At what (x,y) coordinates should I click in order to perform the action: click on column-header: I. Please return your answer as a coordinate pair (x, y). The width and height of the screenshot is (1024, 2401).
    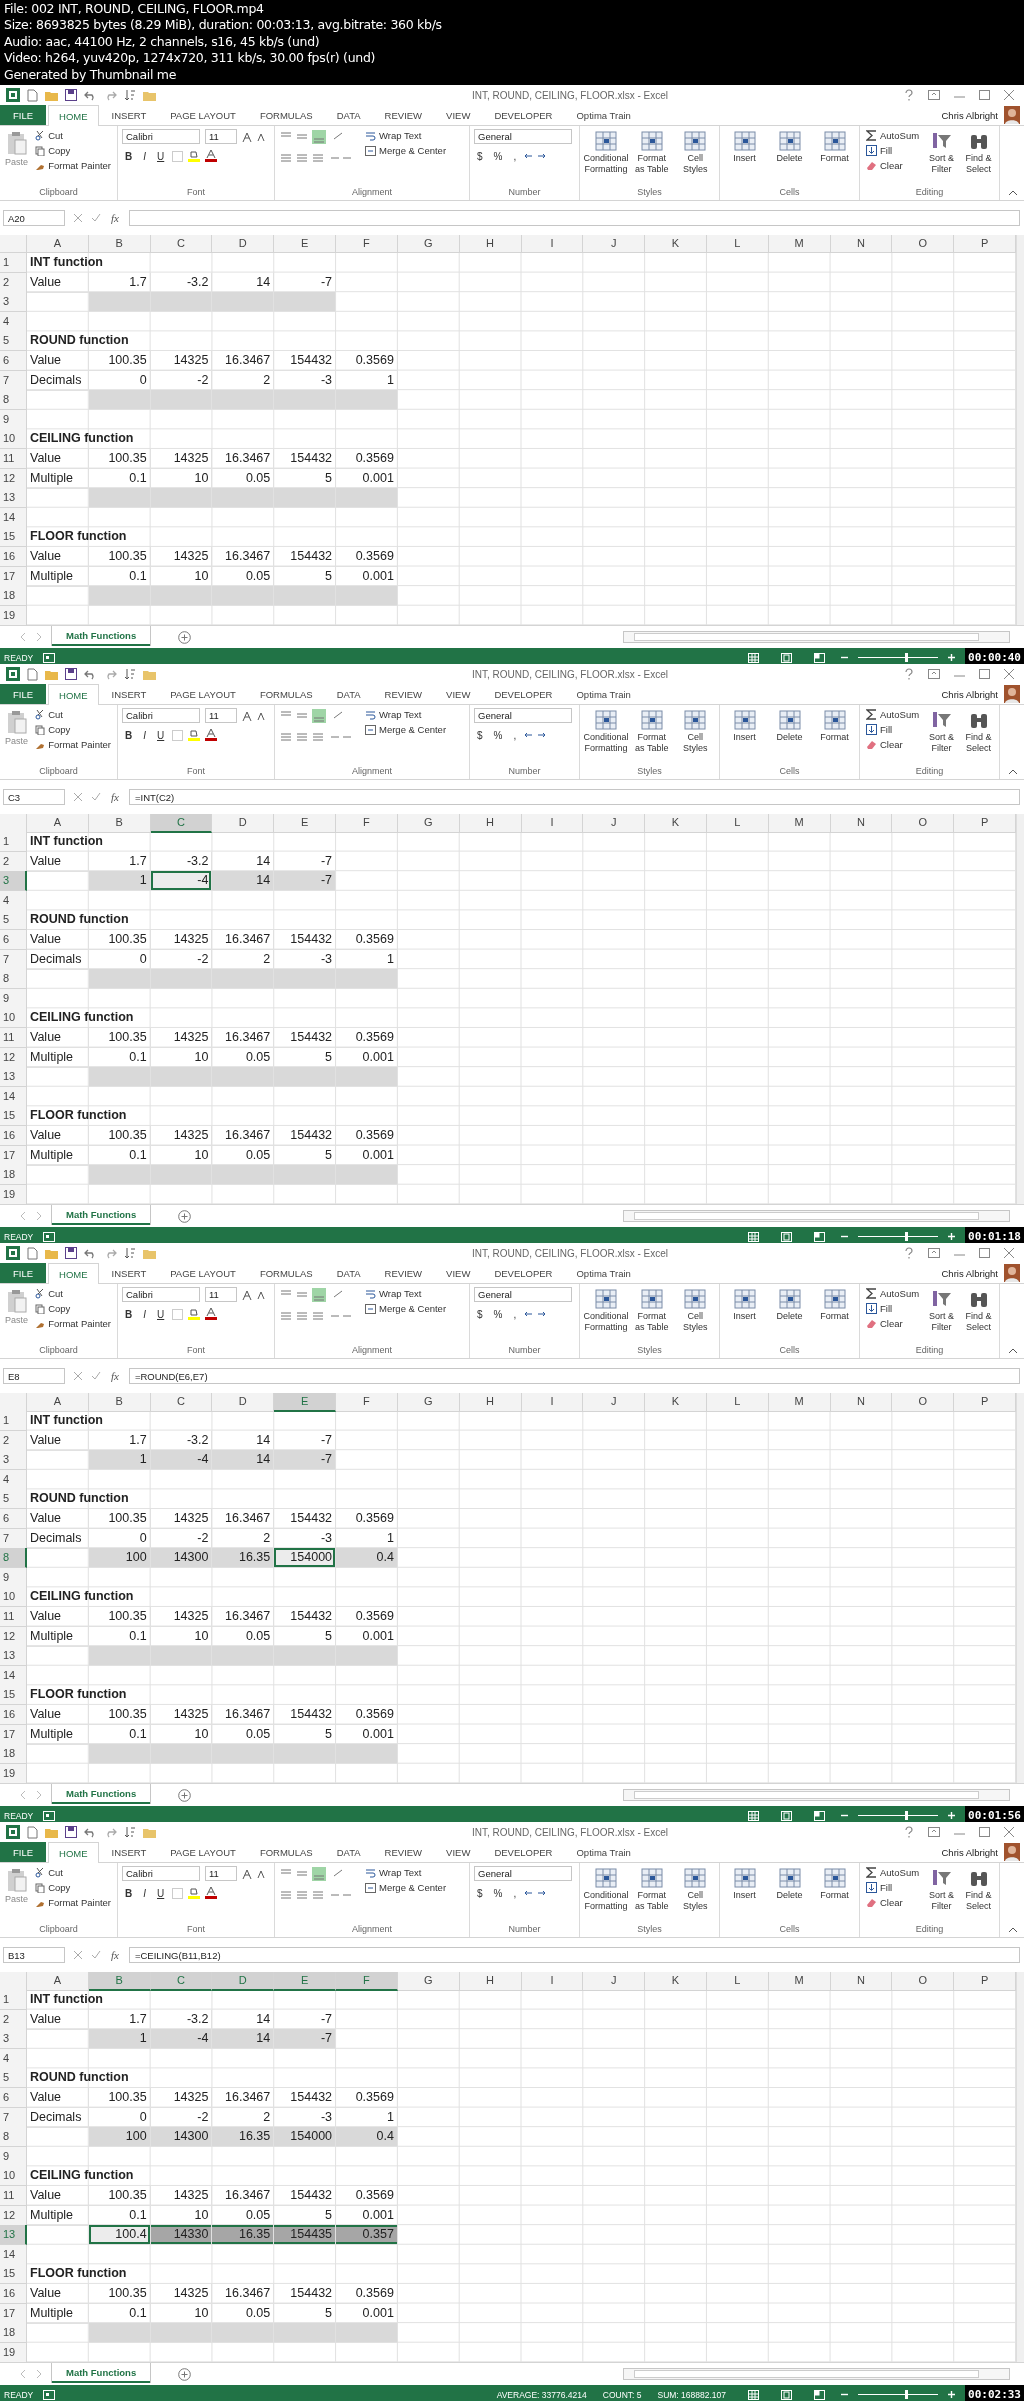
    Looking at the image, I should click on (552, 244).